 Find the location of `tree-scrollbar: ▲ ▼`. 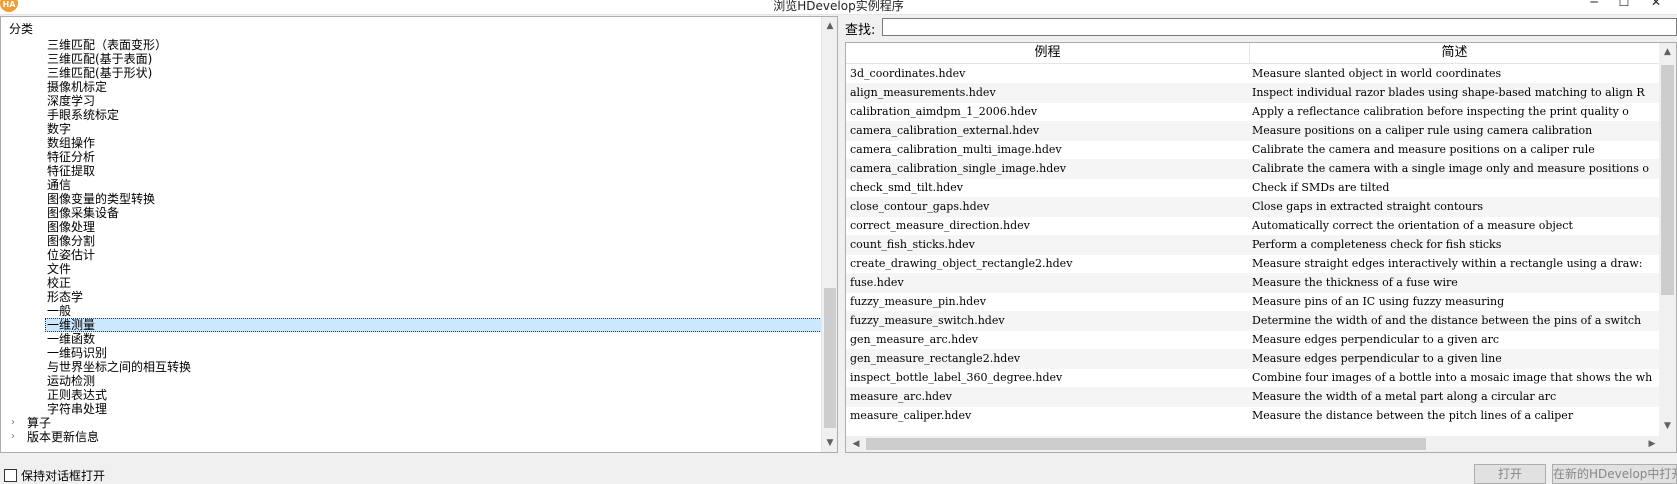

tree-scrollbar: ▲ ▼ is located at coordinates (829, 234).